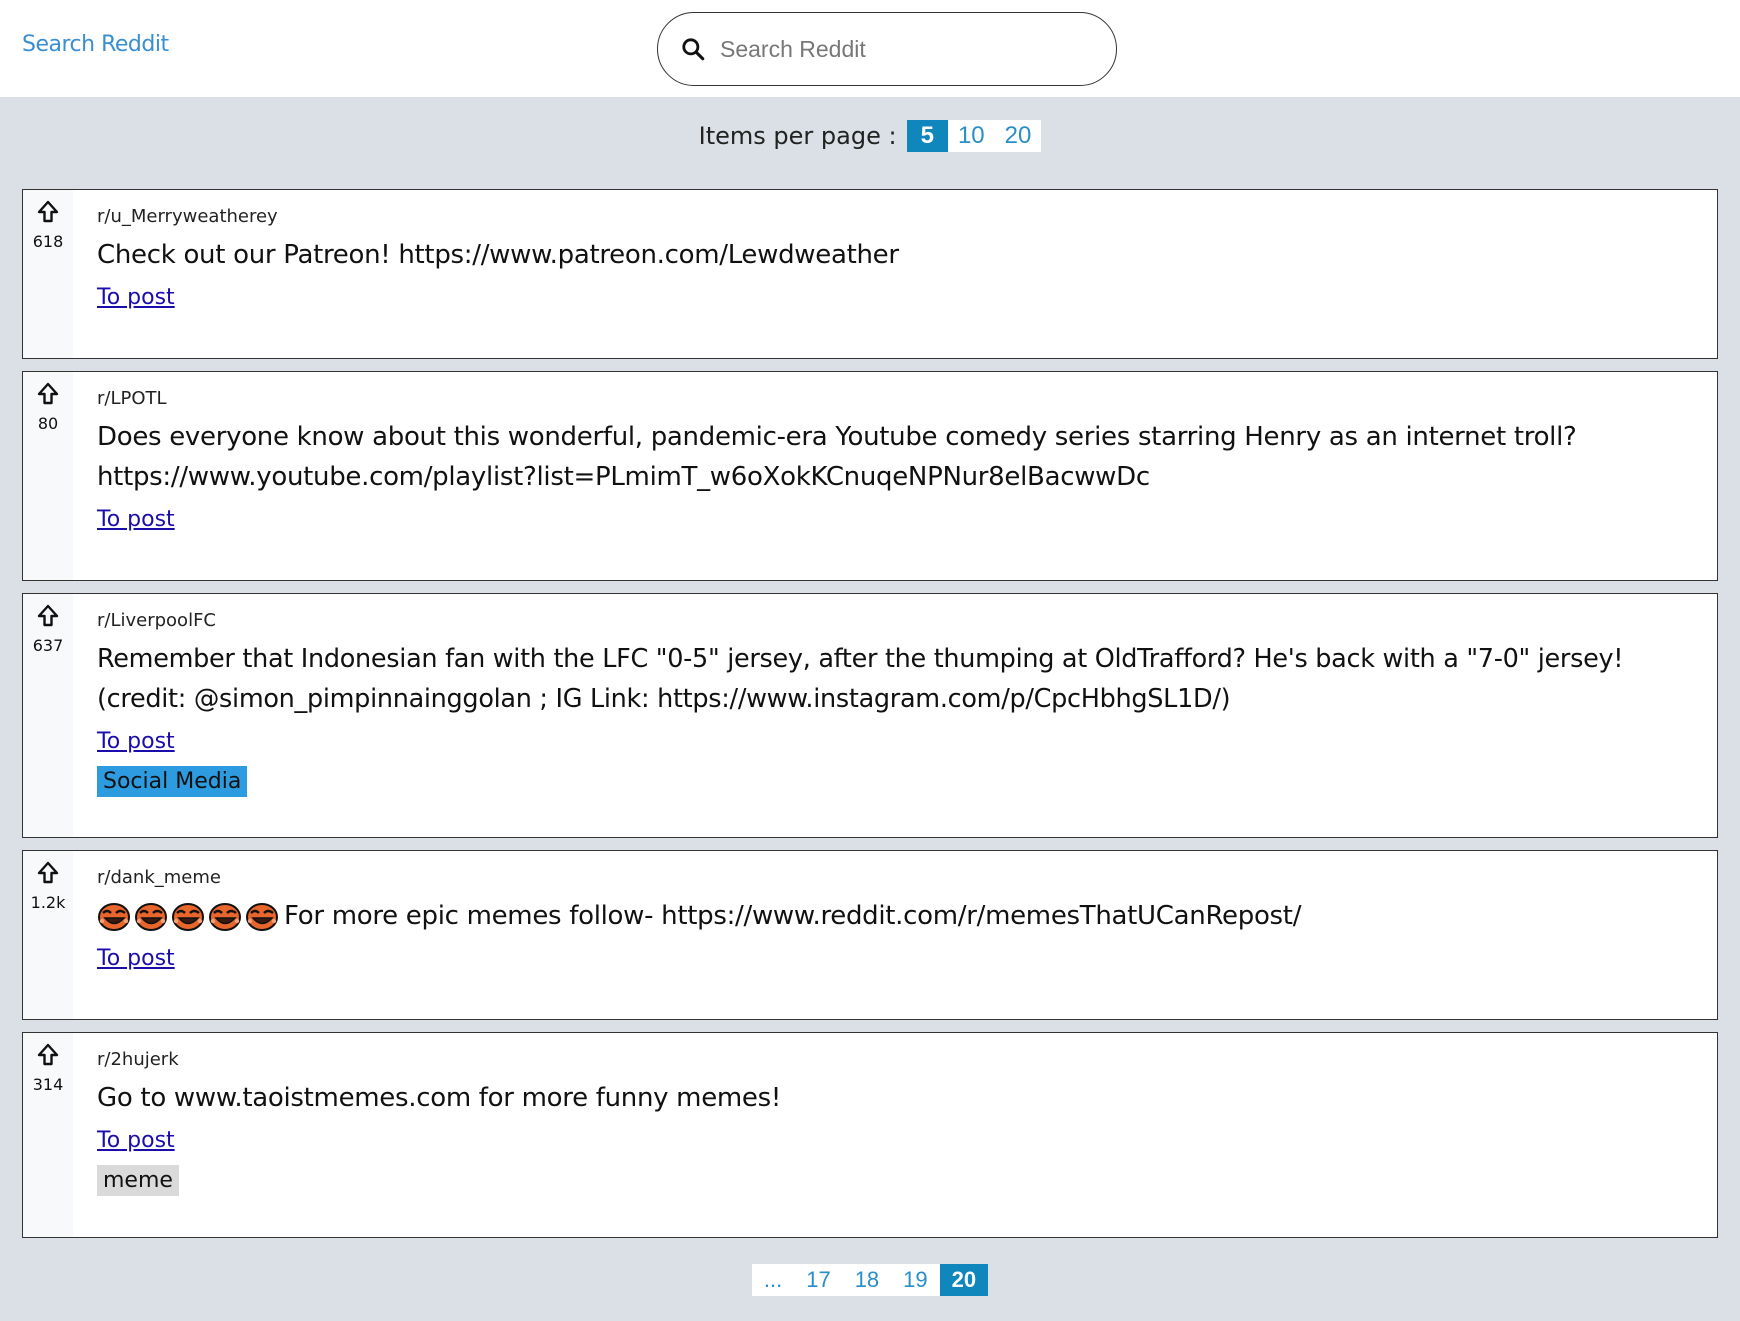 This screenshot has width=1740, height=1321. I want to click on page-17: 17, so click(818, 1280).